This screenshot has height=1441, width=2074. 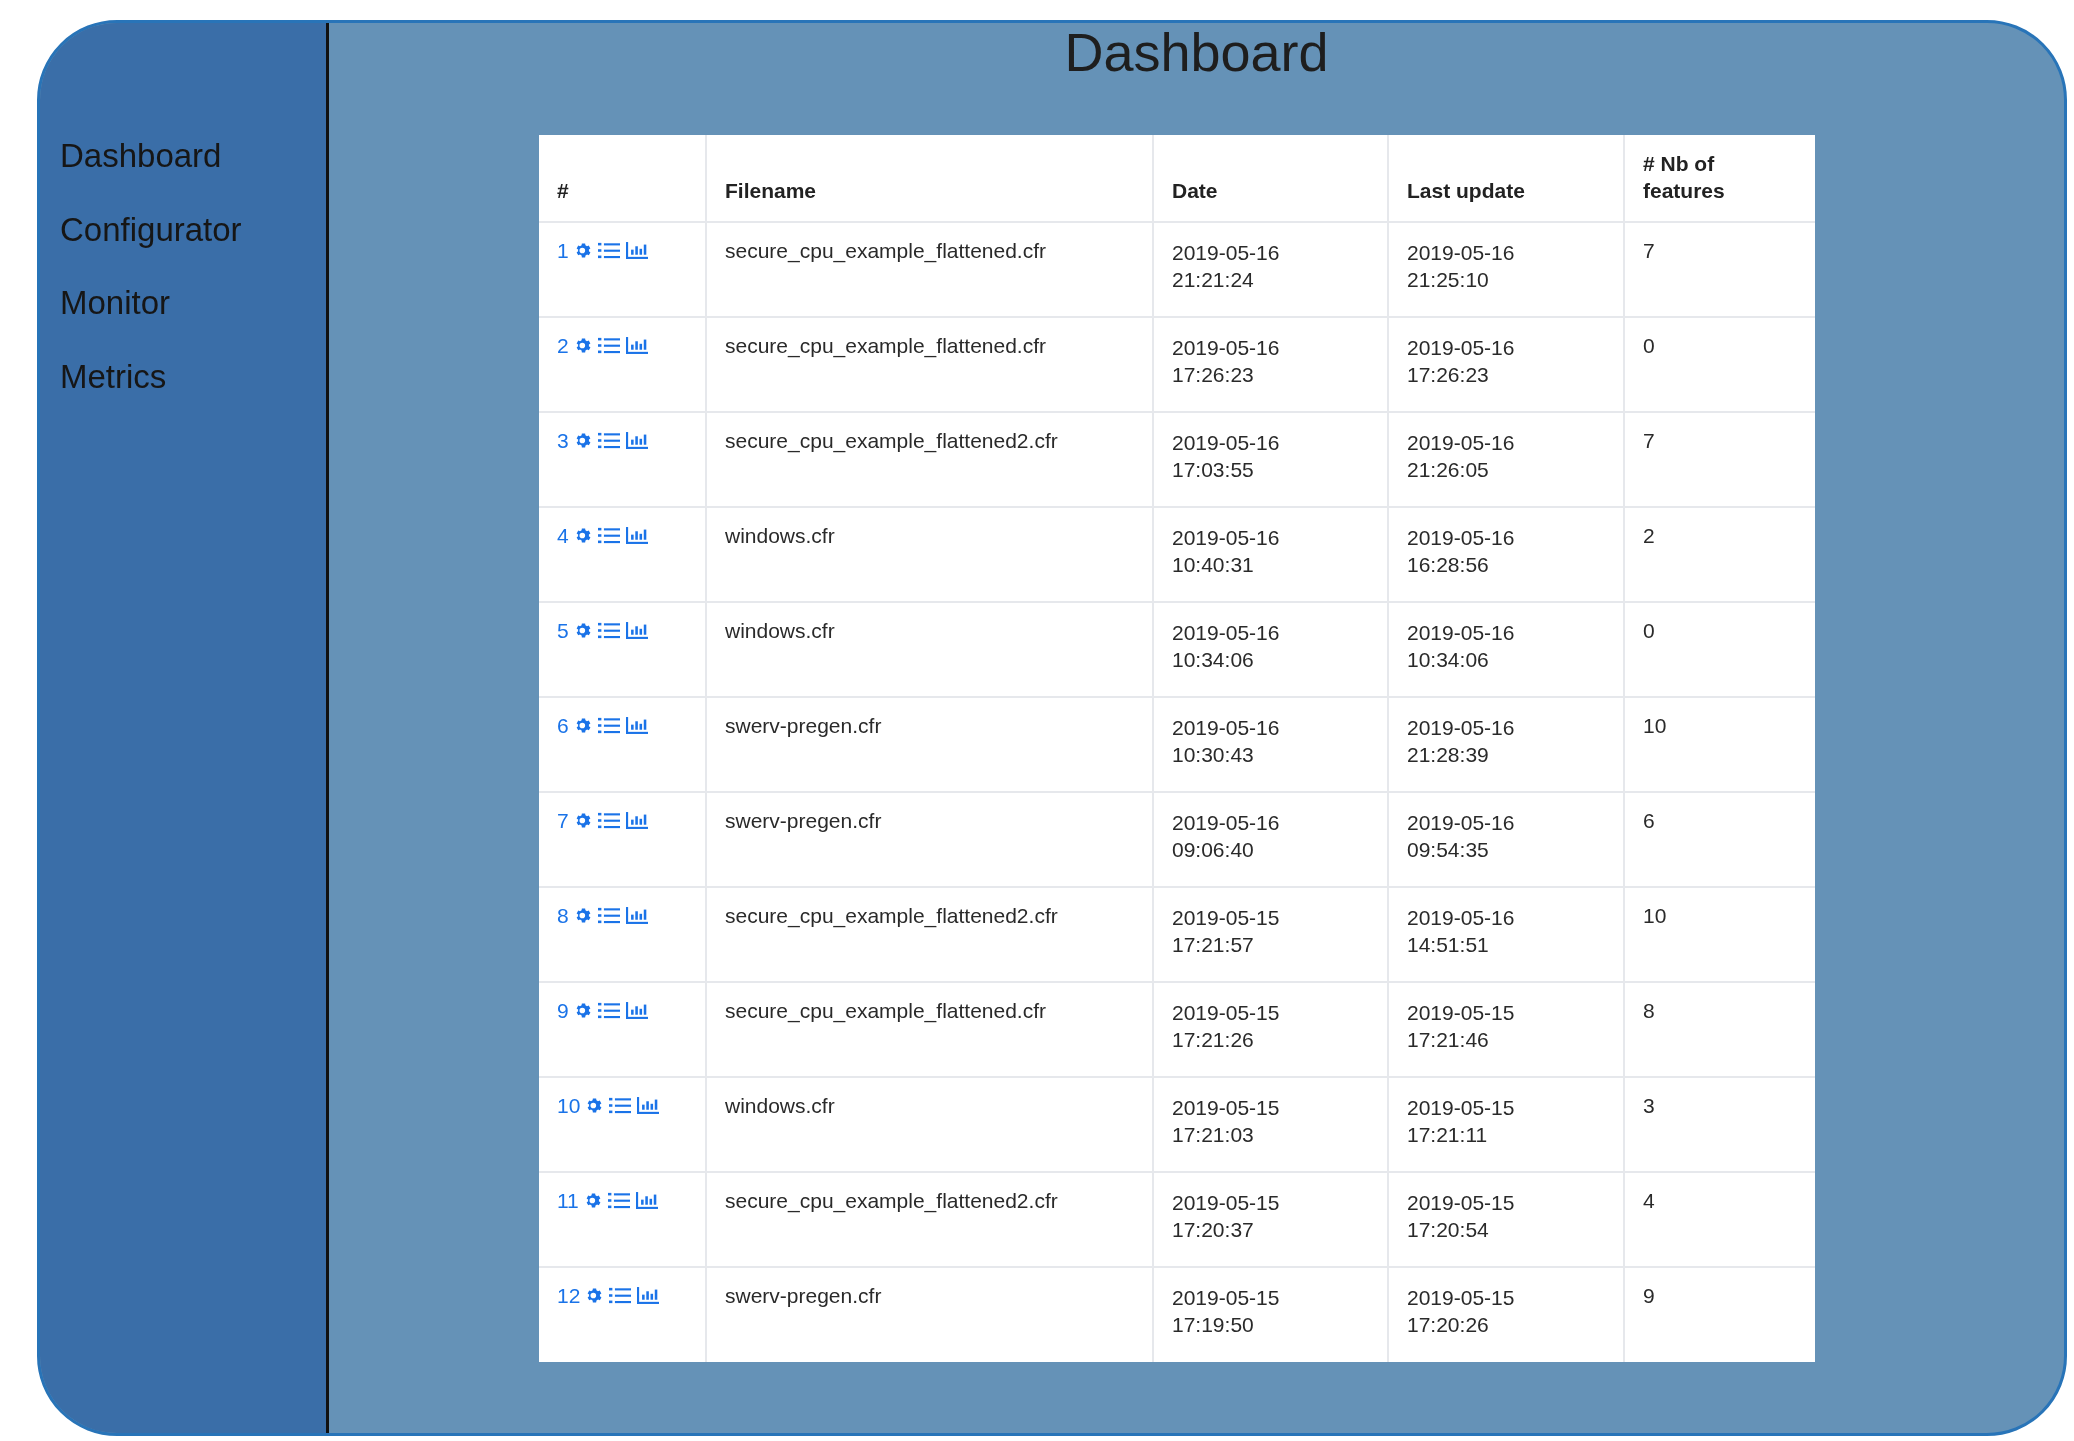 I want to click on last-update-cell-text: 2019-05-16 17:26:23, so click(x=1461, y=361).